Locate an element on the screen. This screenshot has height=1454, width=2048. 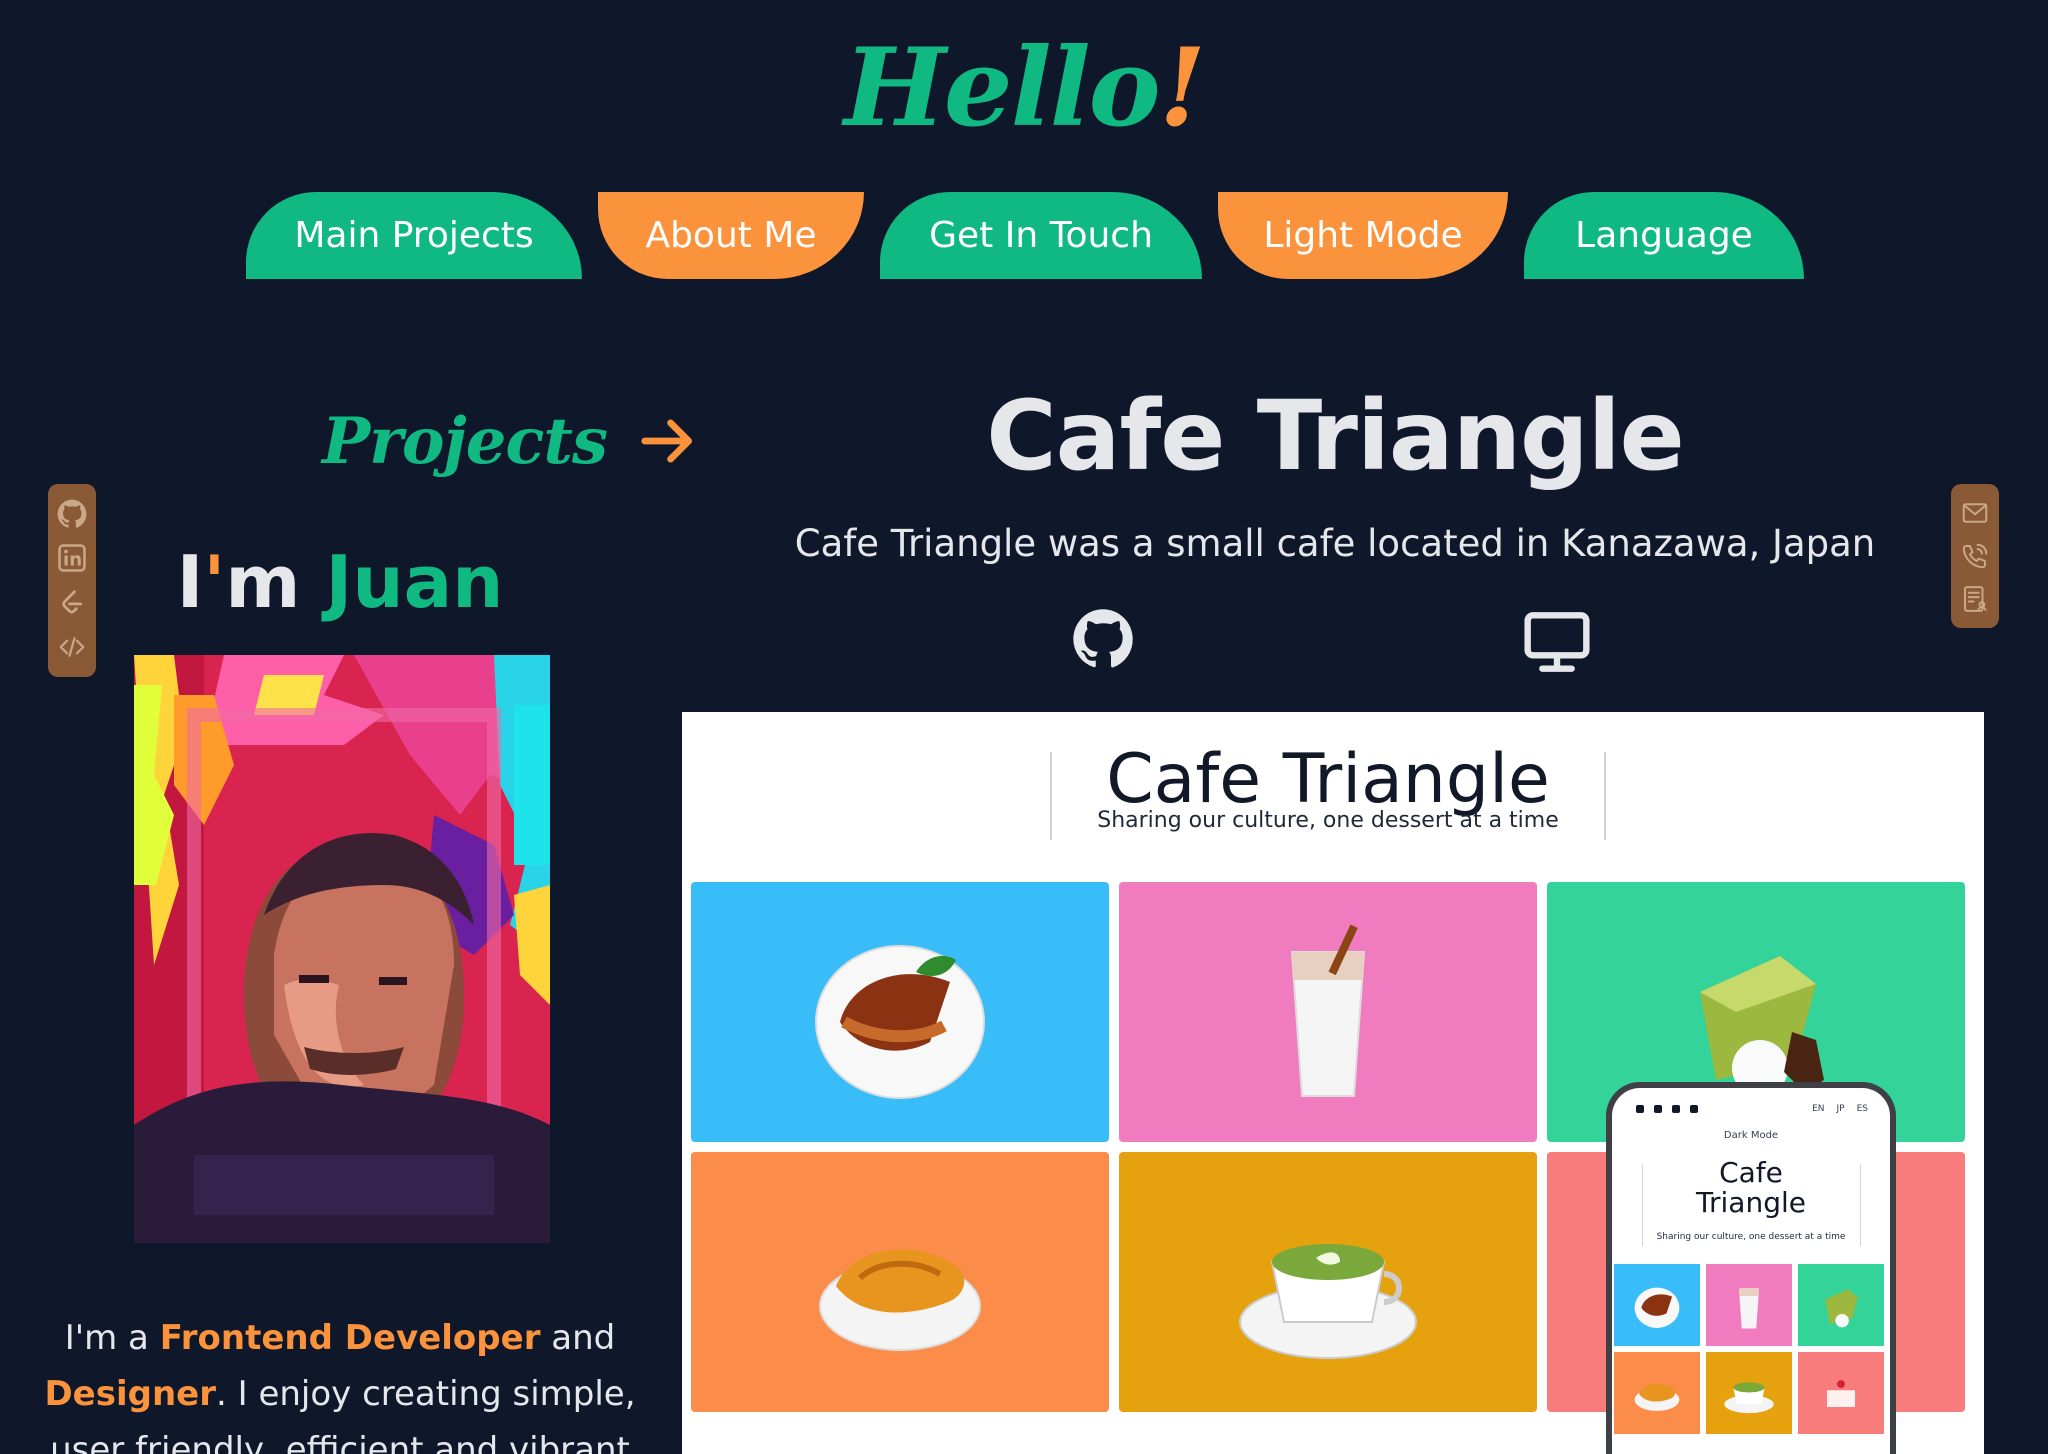
nav-about-me-button: About Me is located at coordinates (731, 235).